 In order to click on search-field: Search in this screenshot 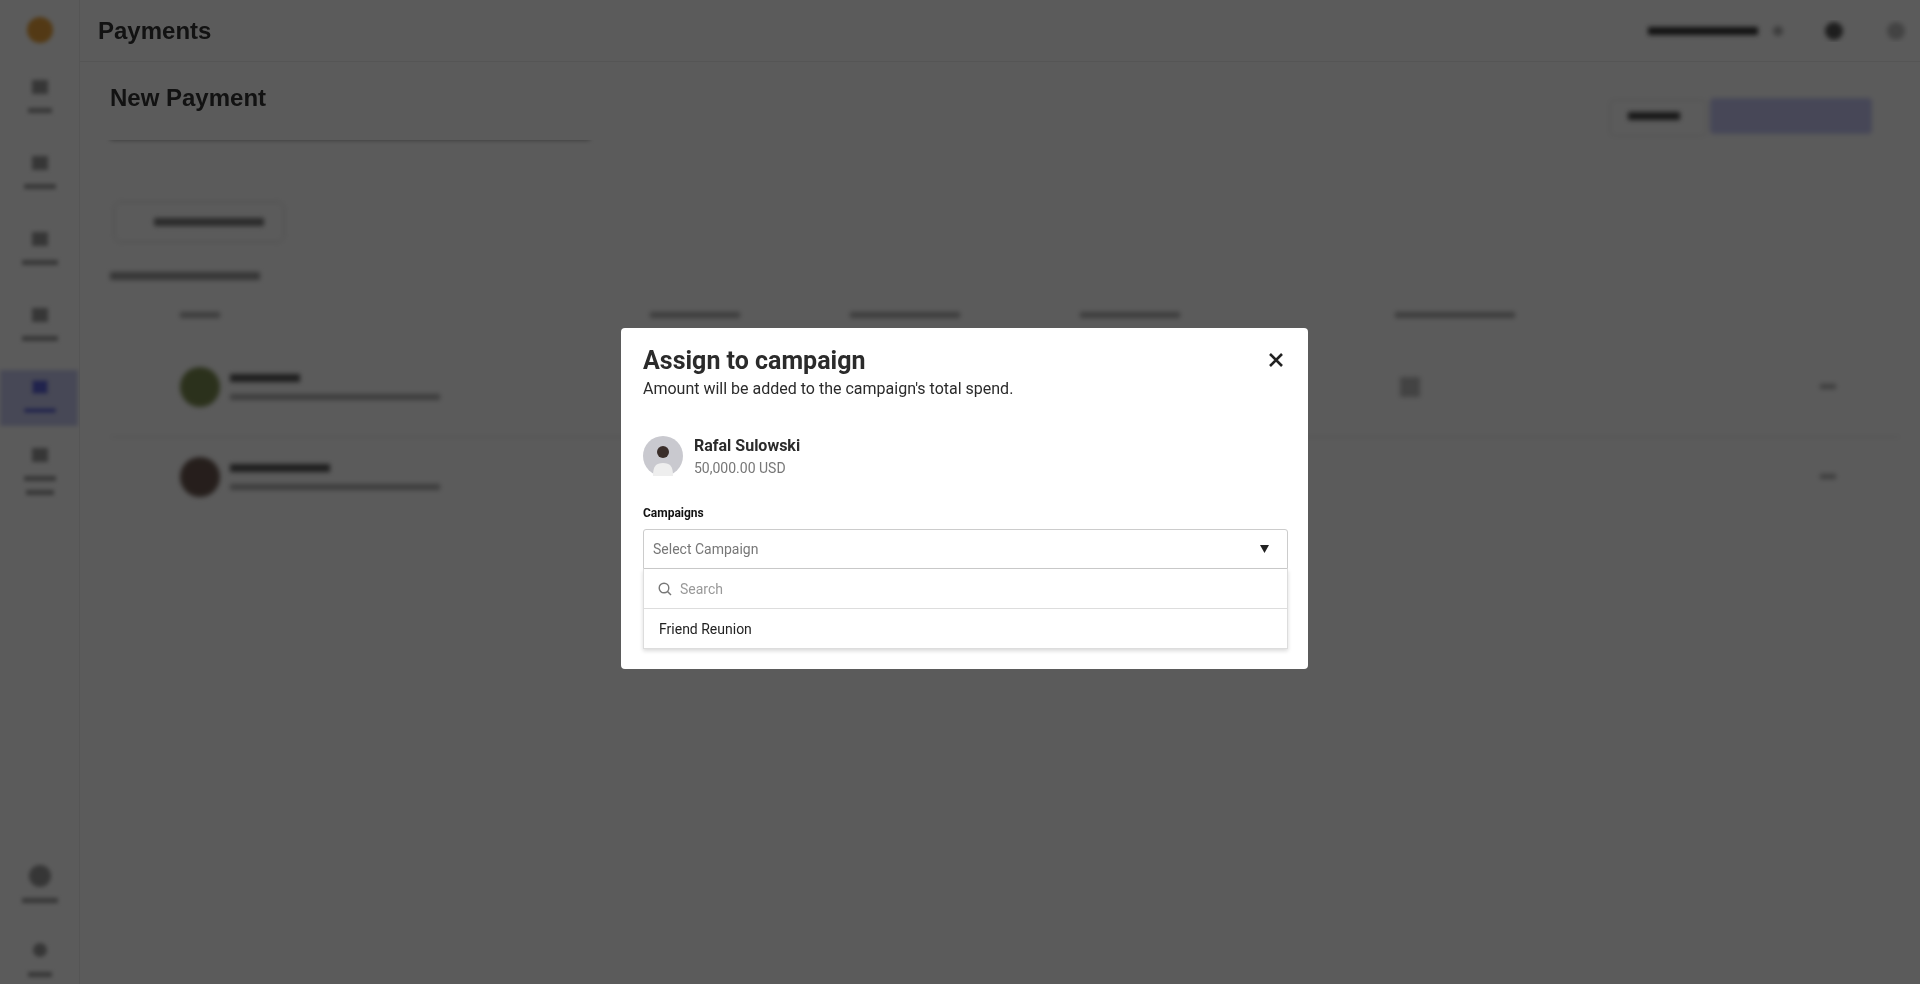, I will do `click(976, 588)`.